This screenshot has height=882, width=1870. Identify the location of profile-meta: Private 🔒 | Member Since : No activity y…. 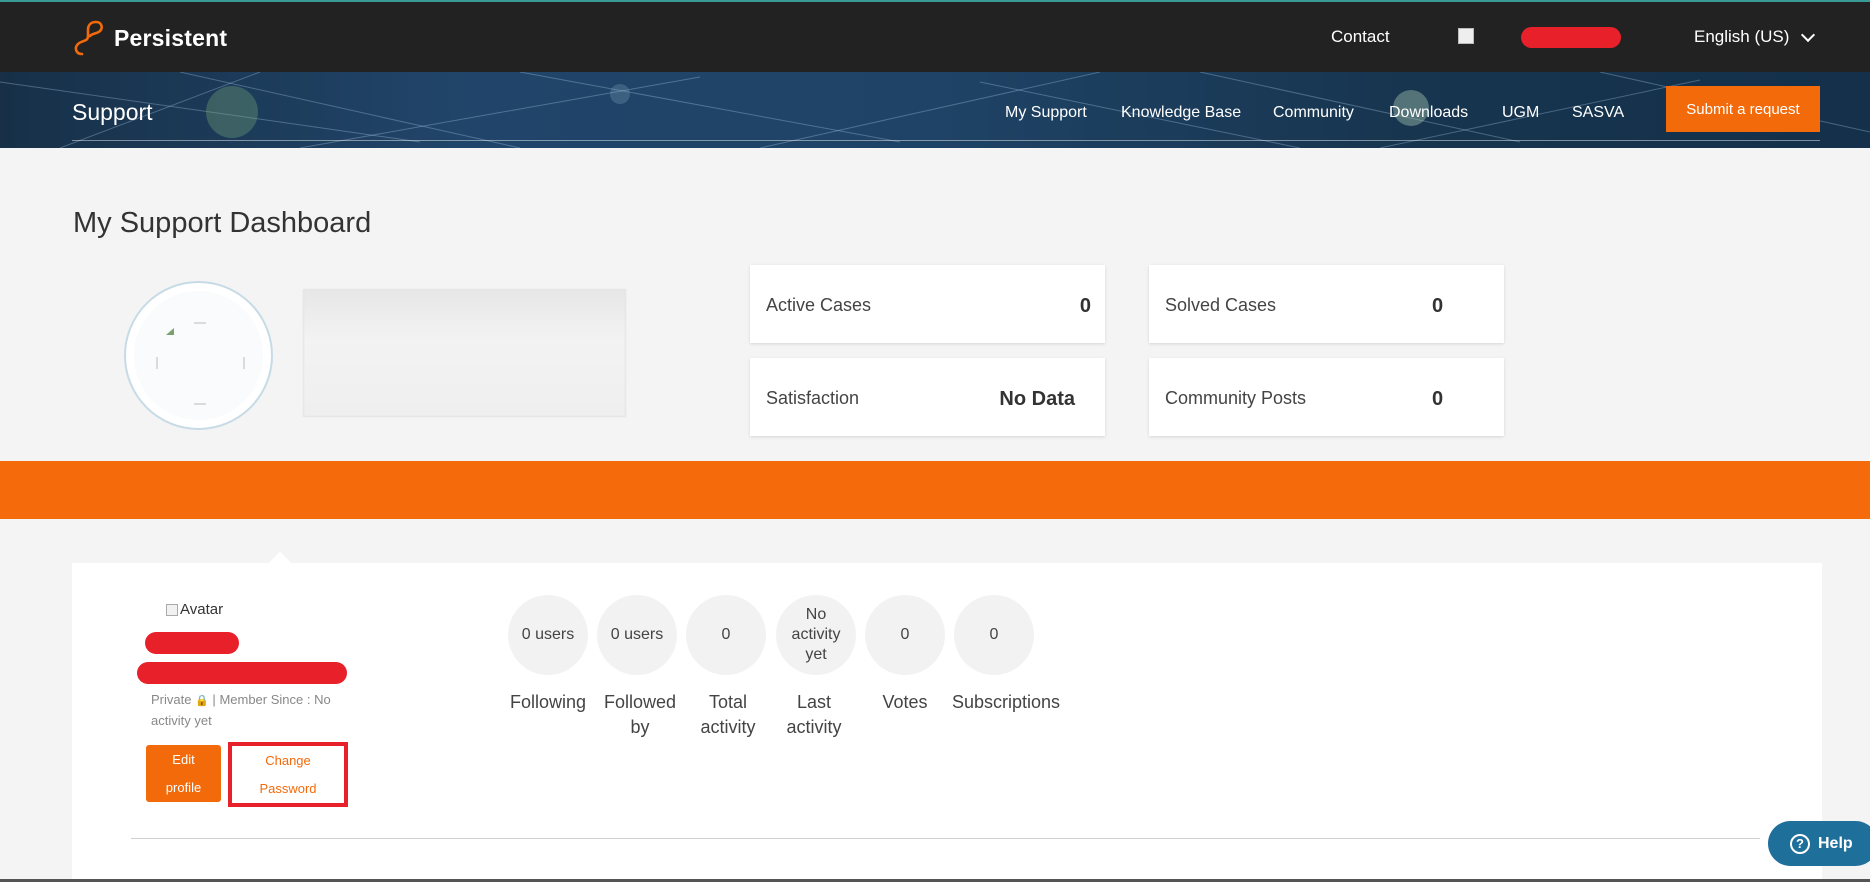
(251, 710).